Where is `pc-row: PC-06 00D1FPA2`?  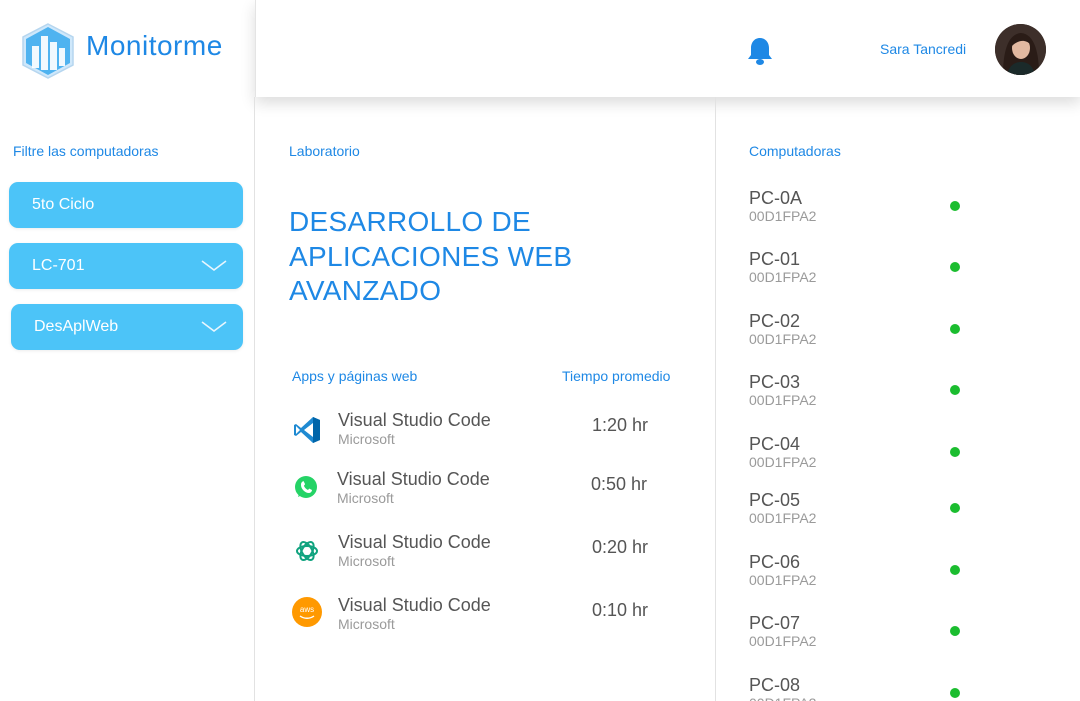
pc-row: PC-06 00D1FPA2 is located at coordinates (879, 574).